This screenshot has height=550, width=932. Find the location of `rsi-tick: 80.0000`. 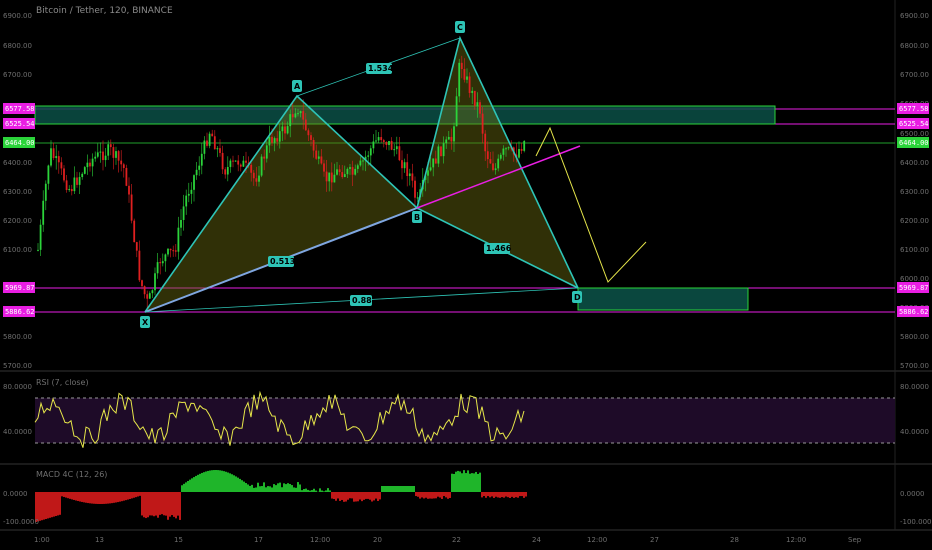

rsi-tick: 80.0000 is located at coordinates (914, 387).